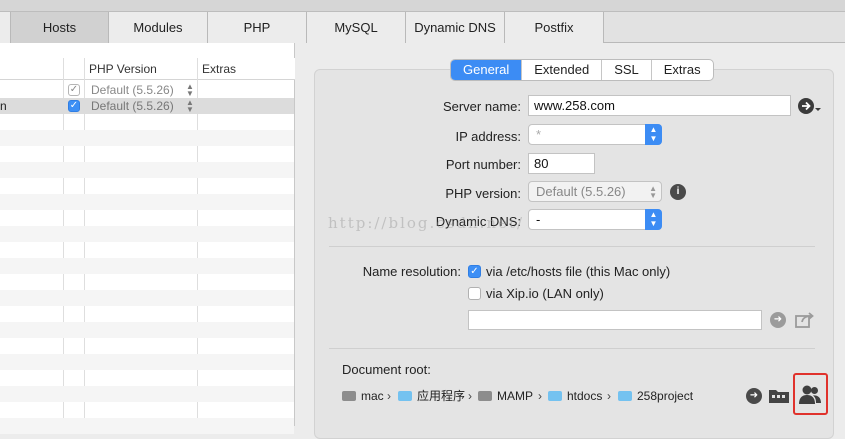 This screenshot has width=845, height=439. What do you see at coordinates (474, 271) in the screenshot?
I see `hosts-file-checkbox: ✓` at bounding box center [474, 271].